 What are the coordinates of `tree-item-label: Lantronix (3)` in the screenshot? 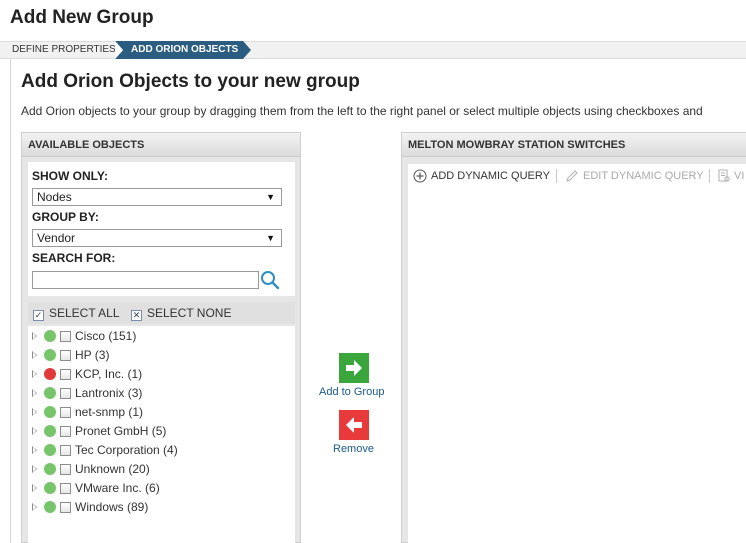 It's located at (109, 393).